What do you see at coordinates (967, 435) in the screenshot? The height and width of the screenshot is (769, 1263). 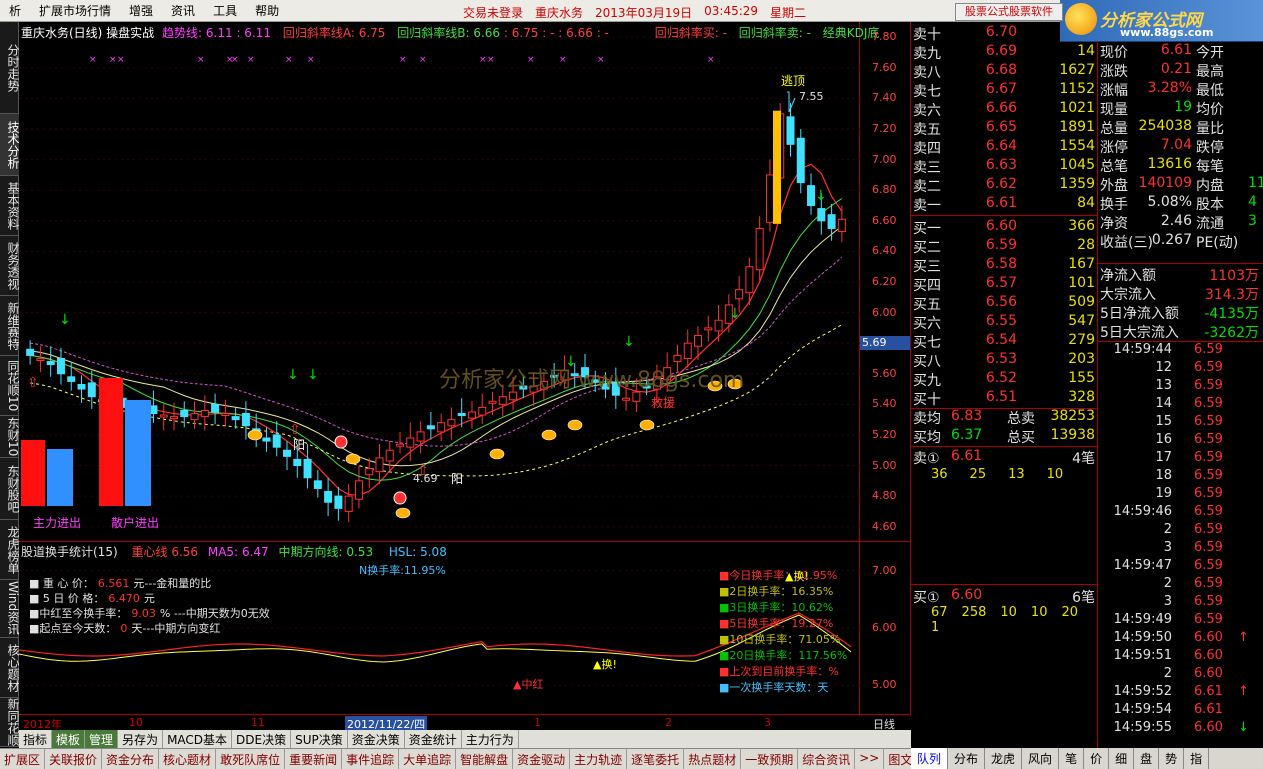 I see `avg-buy-value: 6.37` at bounding box center [967, 435].